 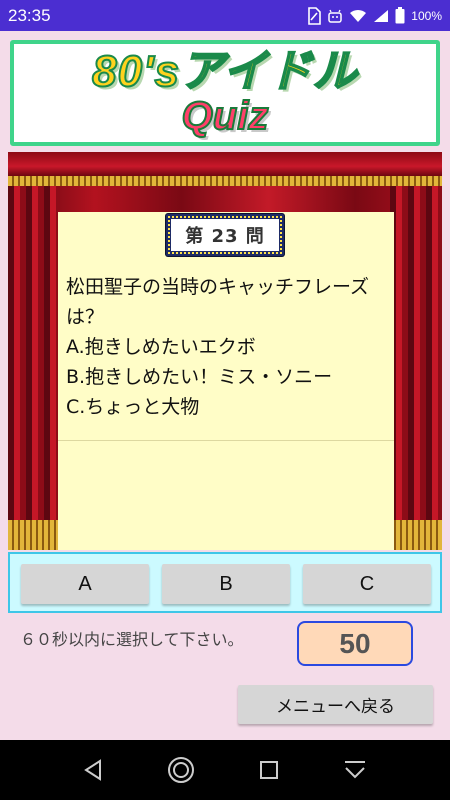 I want to click on question-number: 第 23 問, so click(x=225, y=235).